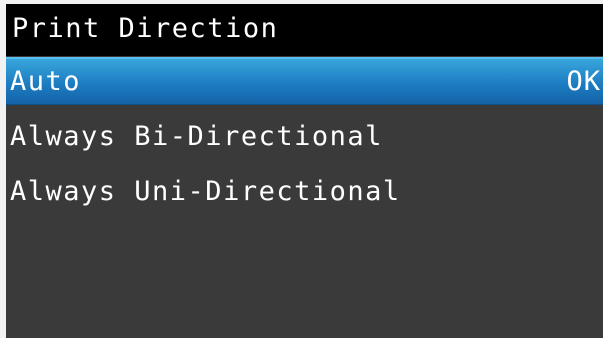 The height and width of the screenshot is (338, 603). Describe the element at coordinates (46, 81) in the screenshot. I see `menu-item-label: Auto` at that location.